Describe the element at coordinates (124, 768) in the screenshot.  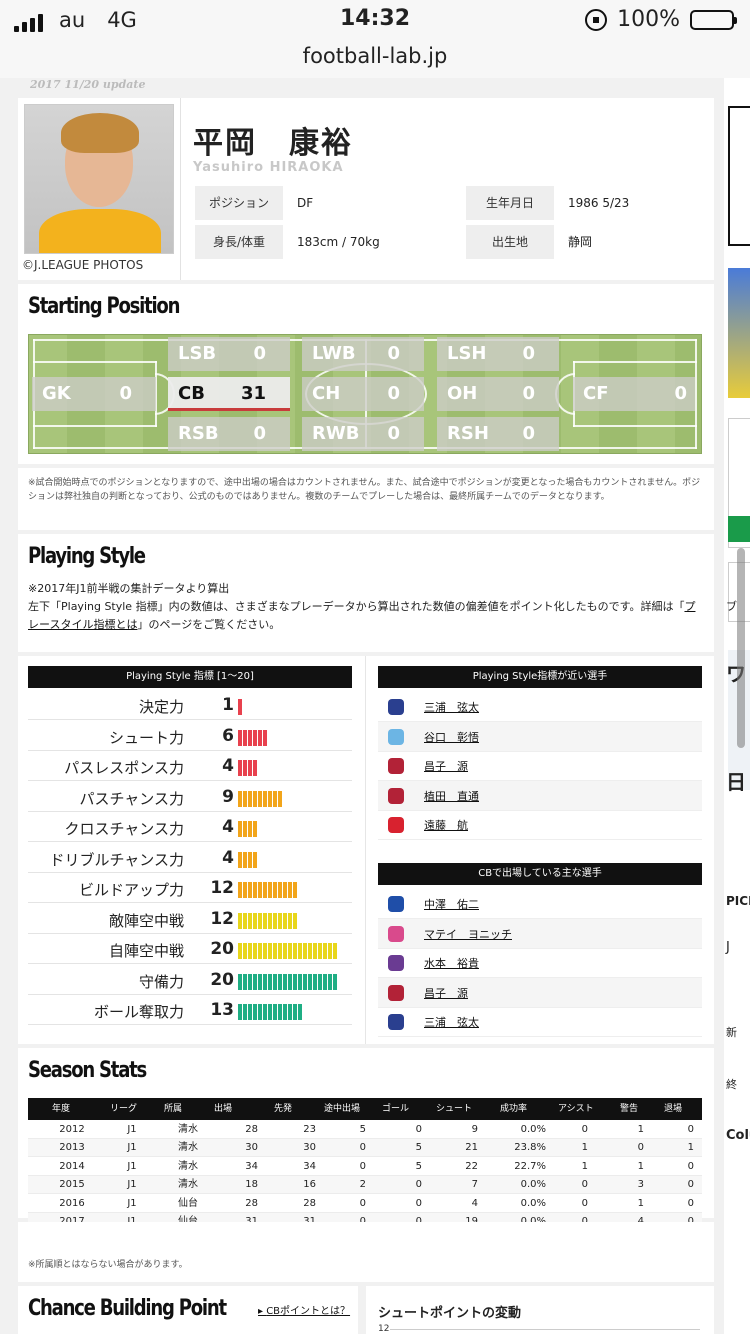
I see `metric-label: パスレスポンス力` at that location.